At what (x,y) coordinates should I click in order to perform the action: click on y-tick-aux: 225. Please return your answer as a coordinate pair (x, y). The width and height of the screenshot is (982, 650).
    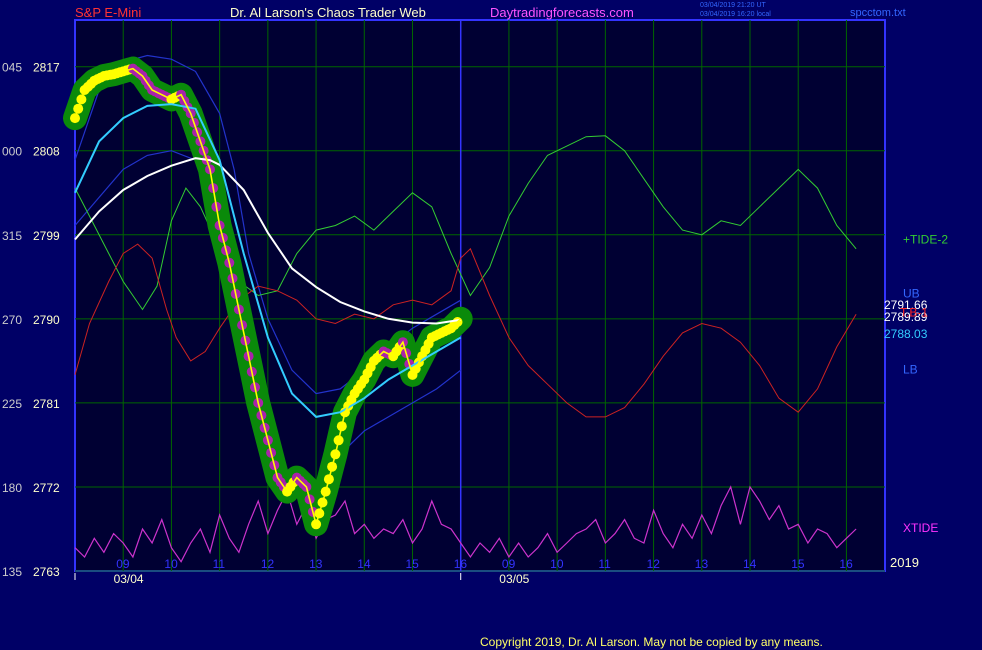
    Looking at the image, I should click on (12, 404).